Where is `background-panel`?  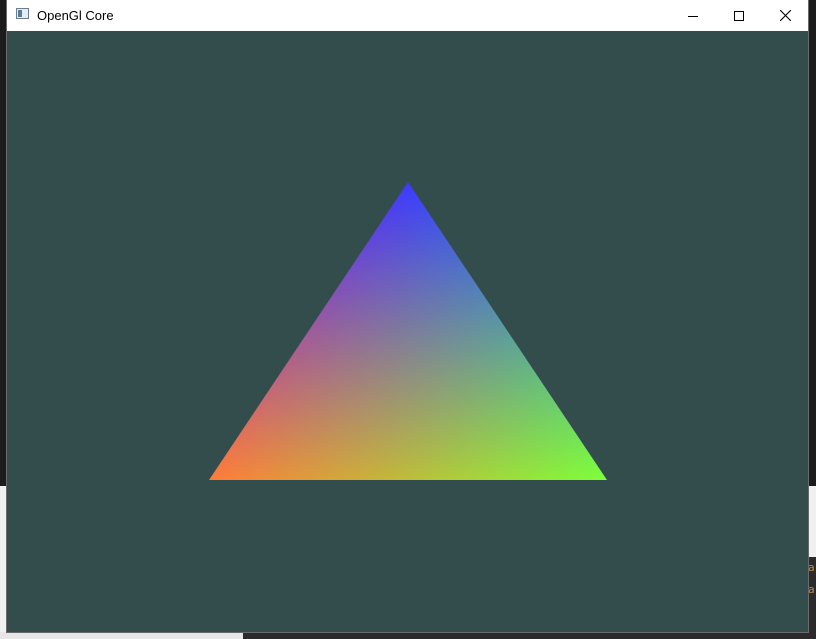
background-panel is located at coordinates (121, 635).